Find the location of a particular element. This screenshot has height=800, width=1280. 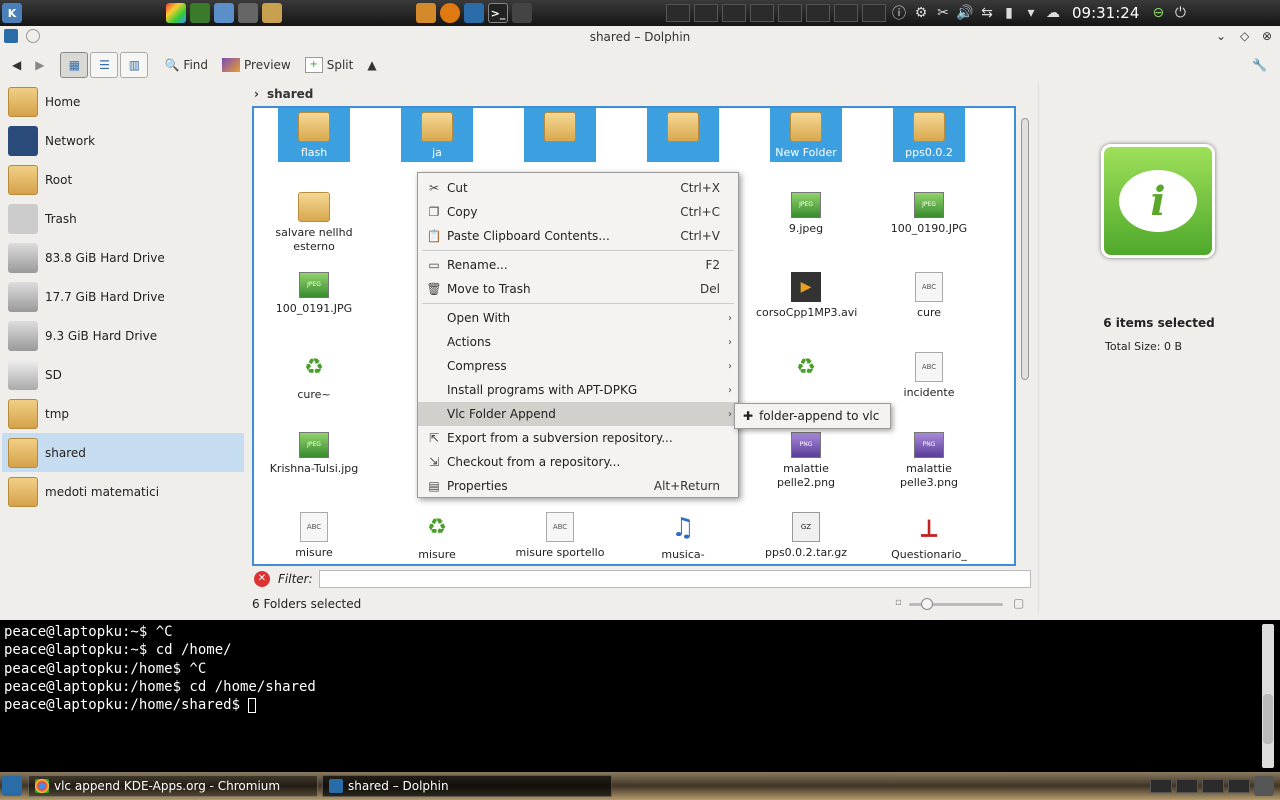

zoom-knob is located at coordinates (927, 604).